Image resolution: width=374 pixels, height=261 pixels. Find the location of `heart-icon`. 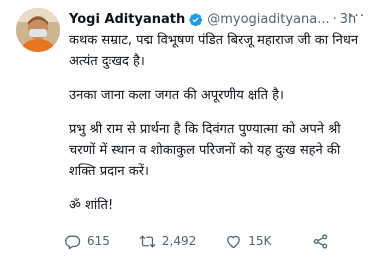

heart-icon is located at coordinates (234, 241).